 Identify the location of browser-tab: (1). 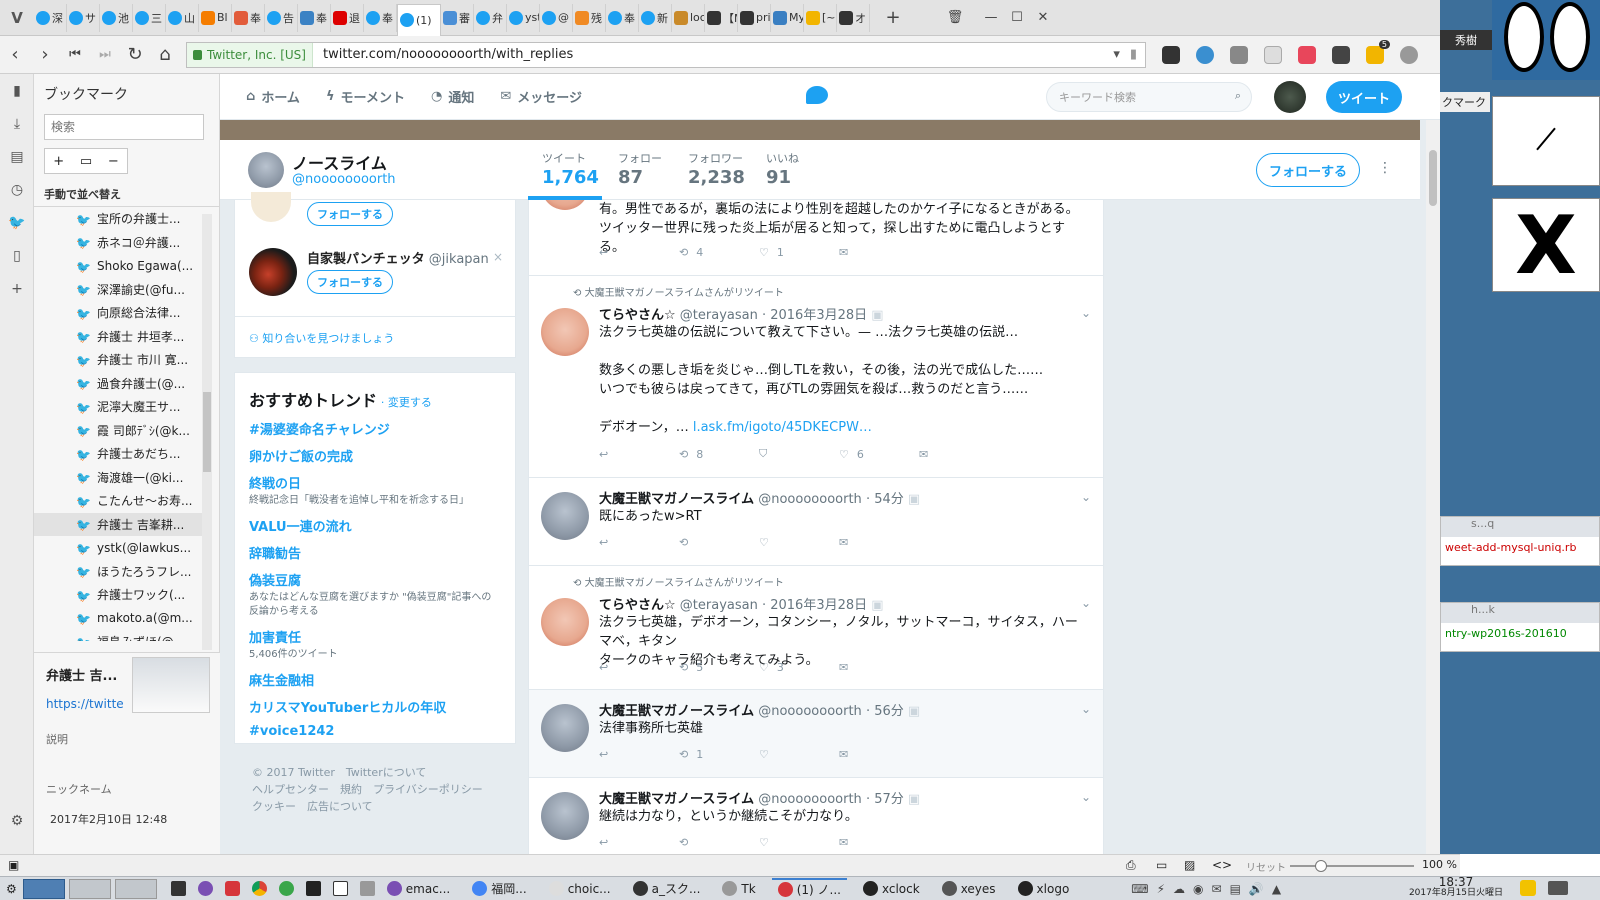
(419, 19).